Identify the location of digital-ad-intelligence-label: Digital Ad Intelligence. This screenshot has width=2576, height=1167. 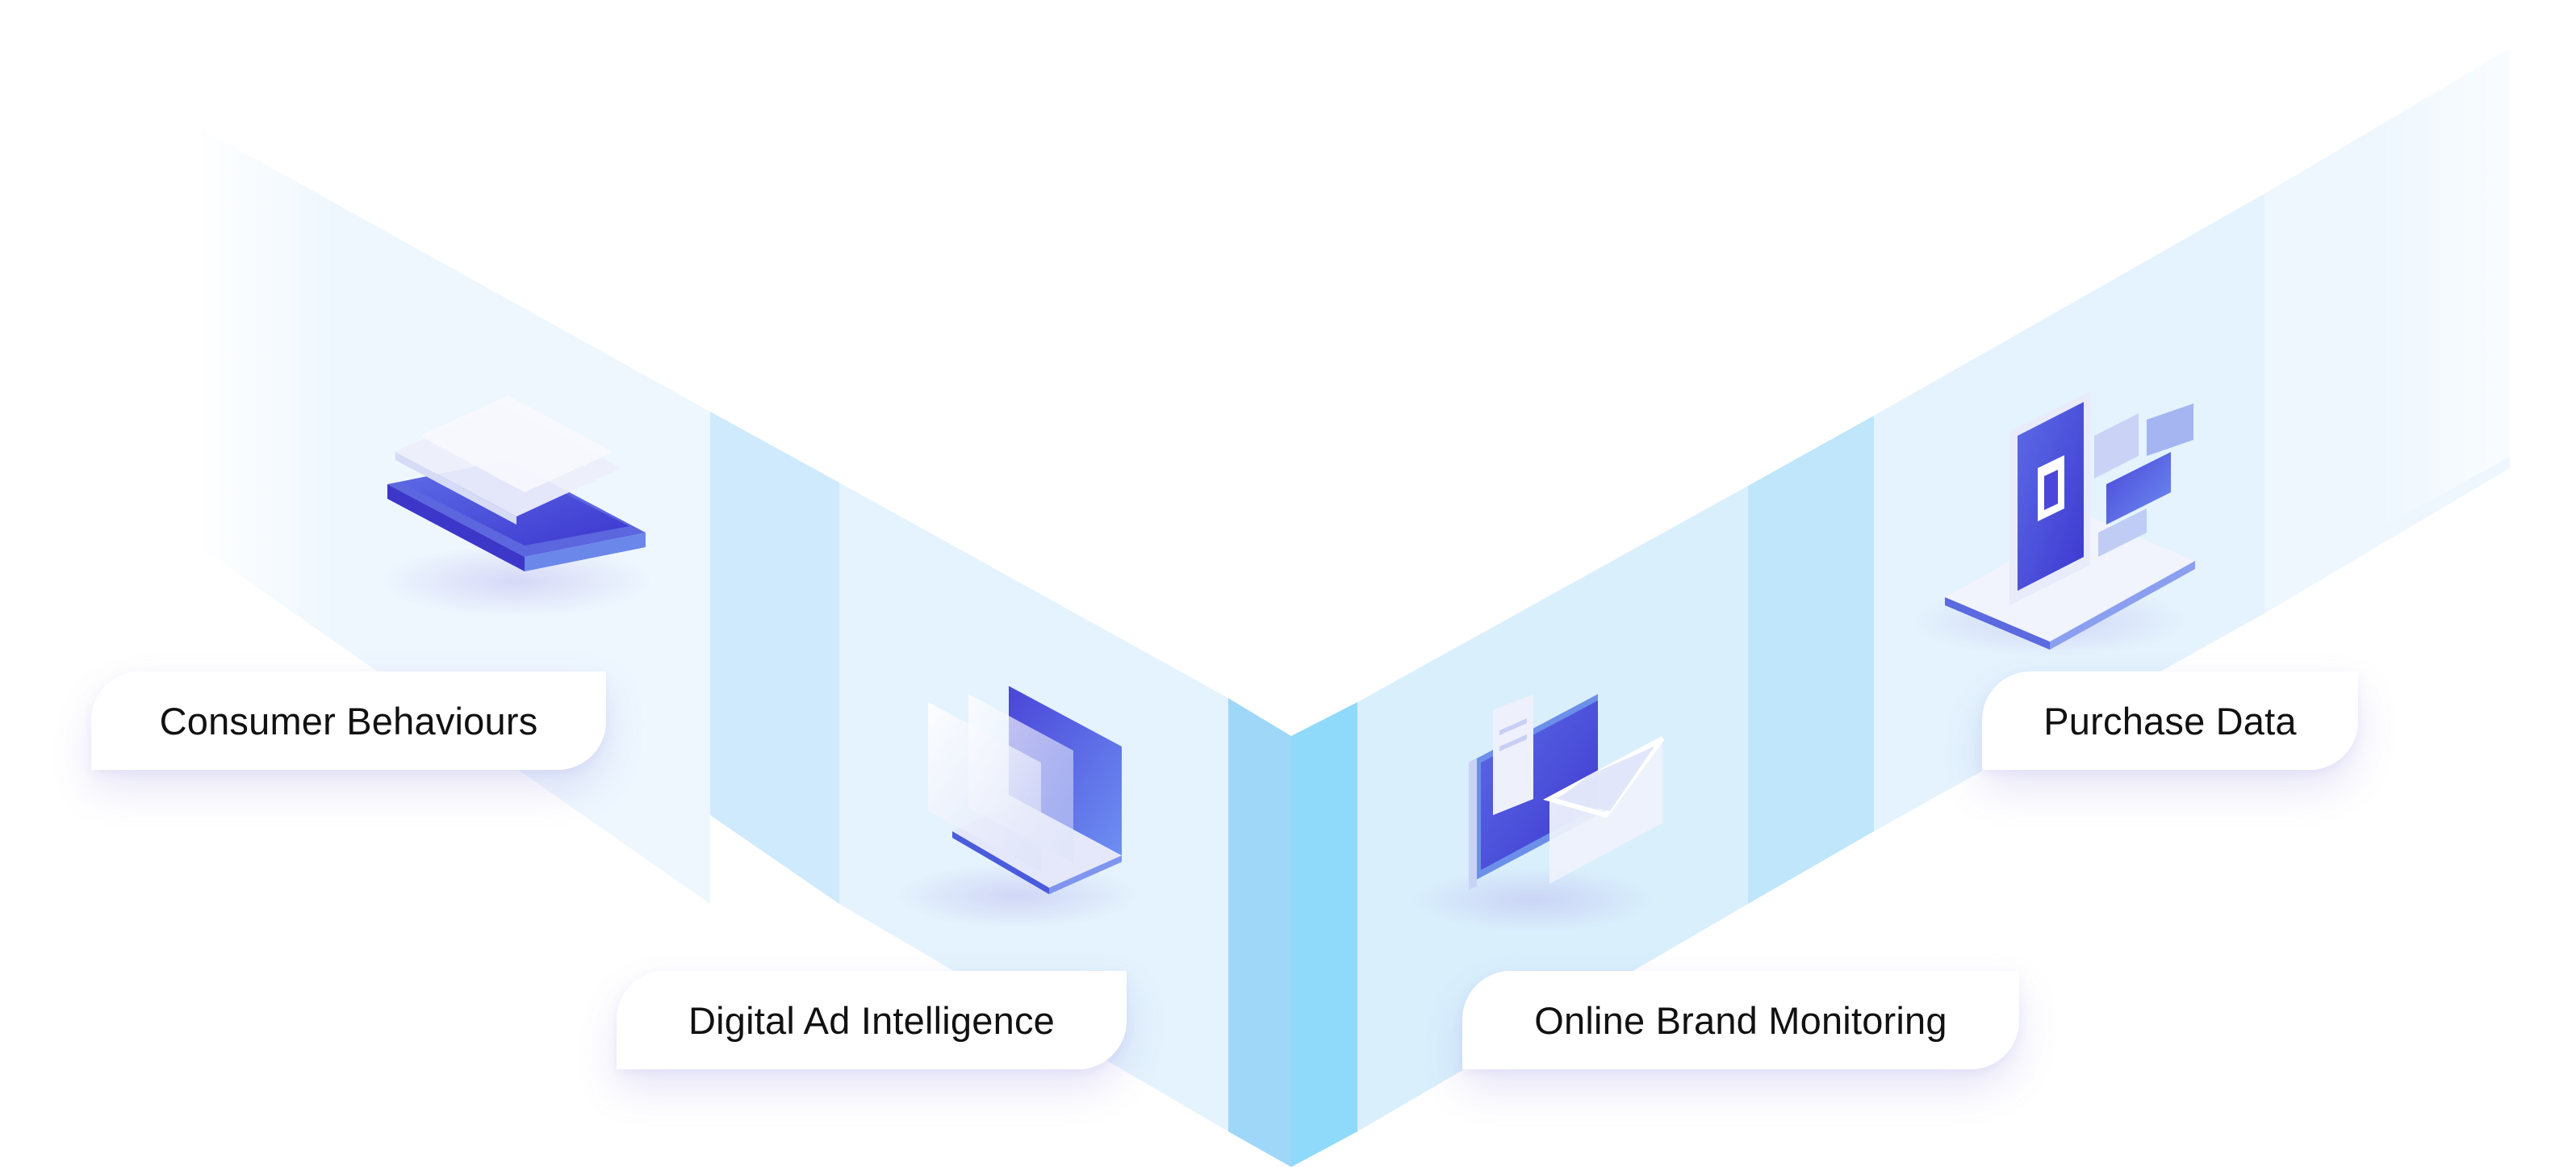
(871, 1020).